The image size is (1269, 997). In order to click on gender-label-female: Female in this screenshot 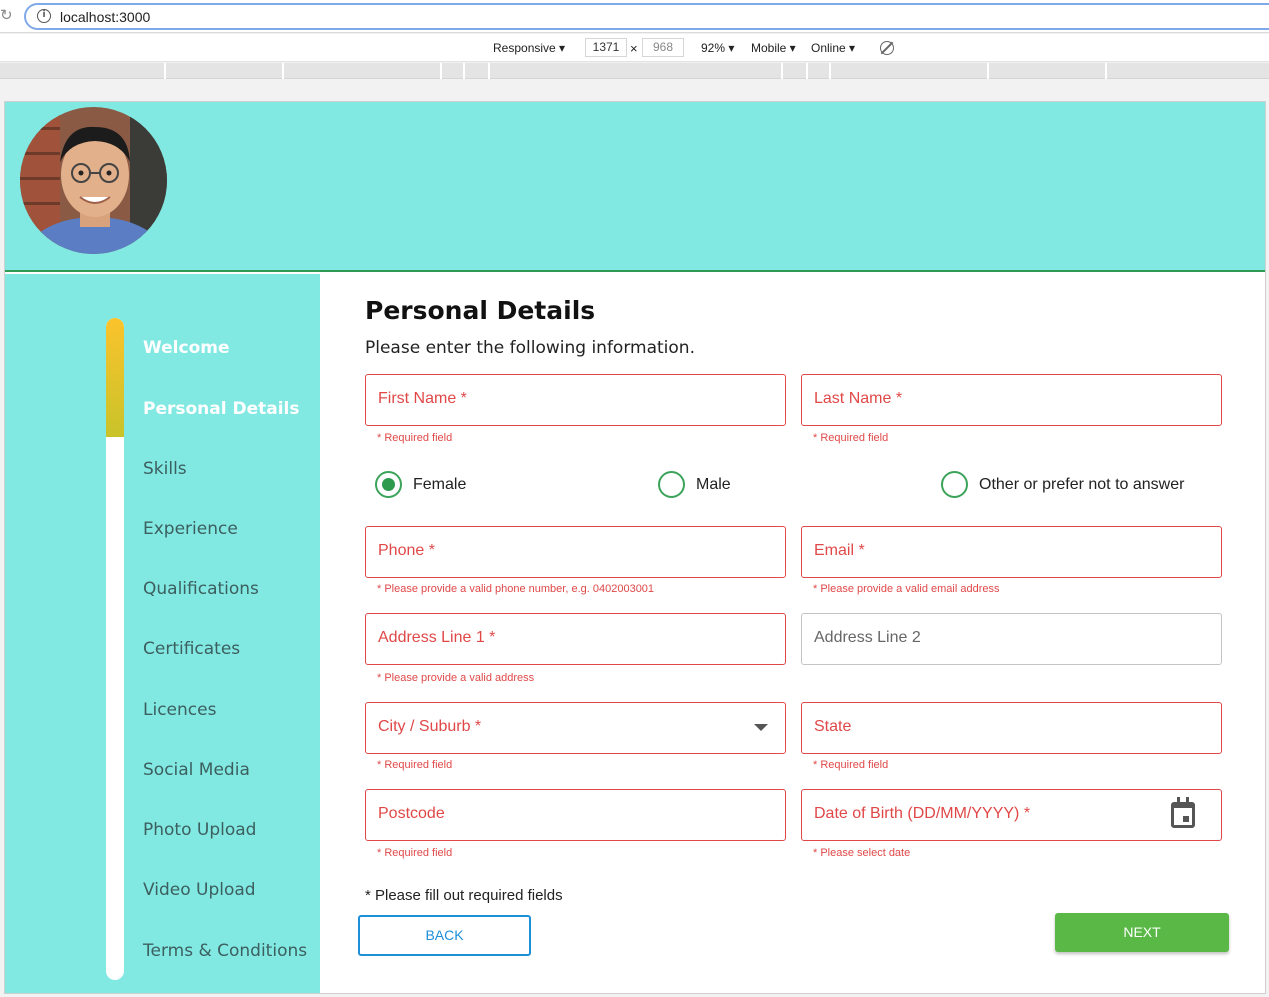, I will do `click(440, 484)`.